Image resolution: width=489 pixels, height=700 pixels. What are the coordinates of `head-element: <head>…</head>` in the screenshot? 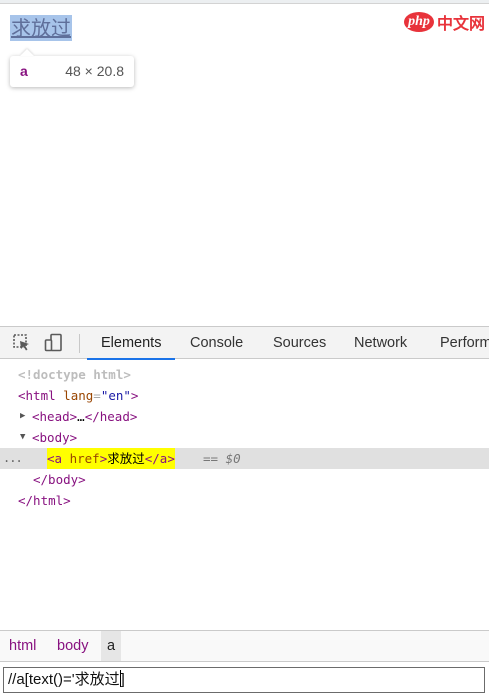 It's located at (85, 416).